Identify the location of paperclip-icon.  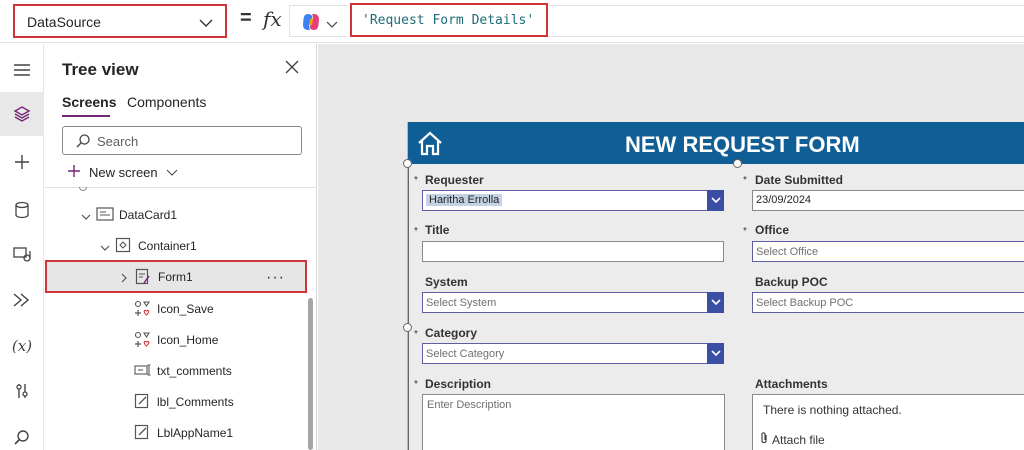
(764, 439).